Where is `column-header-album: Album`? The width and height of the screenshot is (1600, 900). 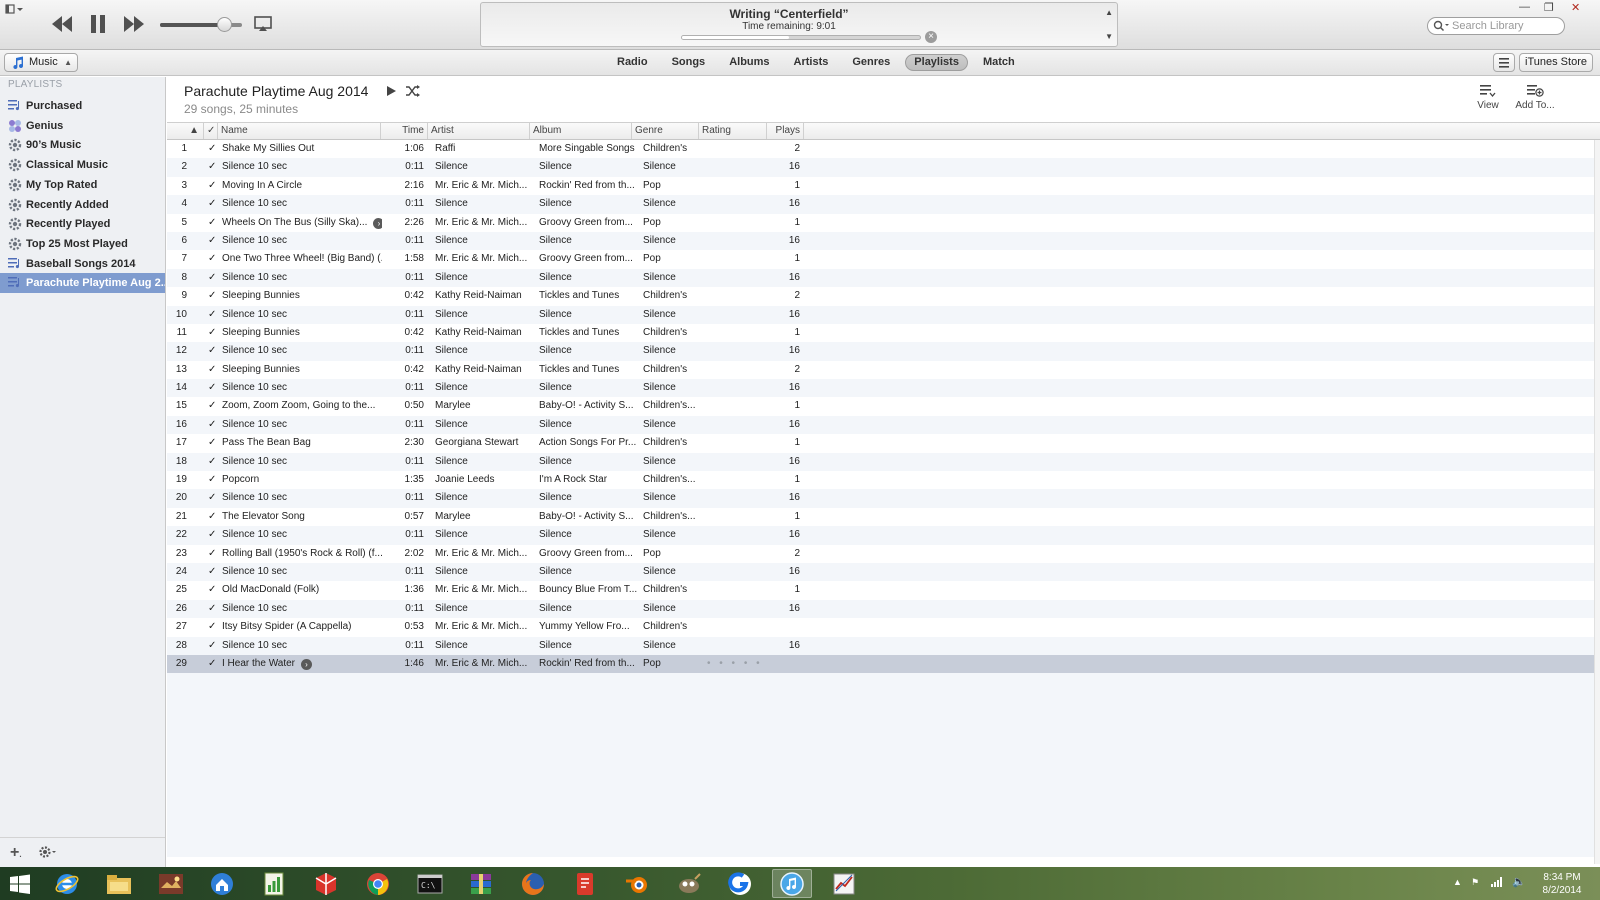 column-header-album: Album is located at coordinates (581, 131).